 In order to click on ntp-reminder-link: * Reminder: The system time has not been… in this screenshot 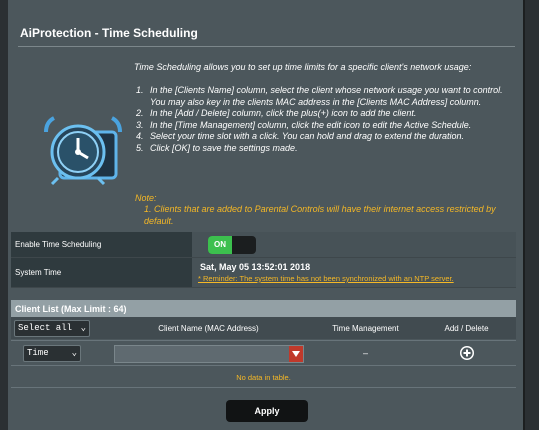, I will do `click(357, 278)`.